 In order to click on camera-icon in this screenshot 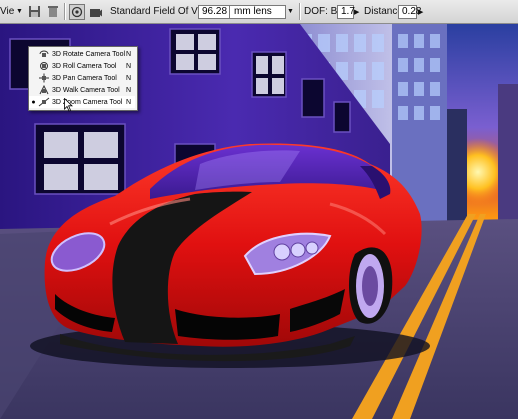, I will do `click(96, 12)`.